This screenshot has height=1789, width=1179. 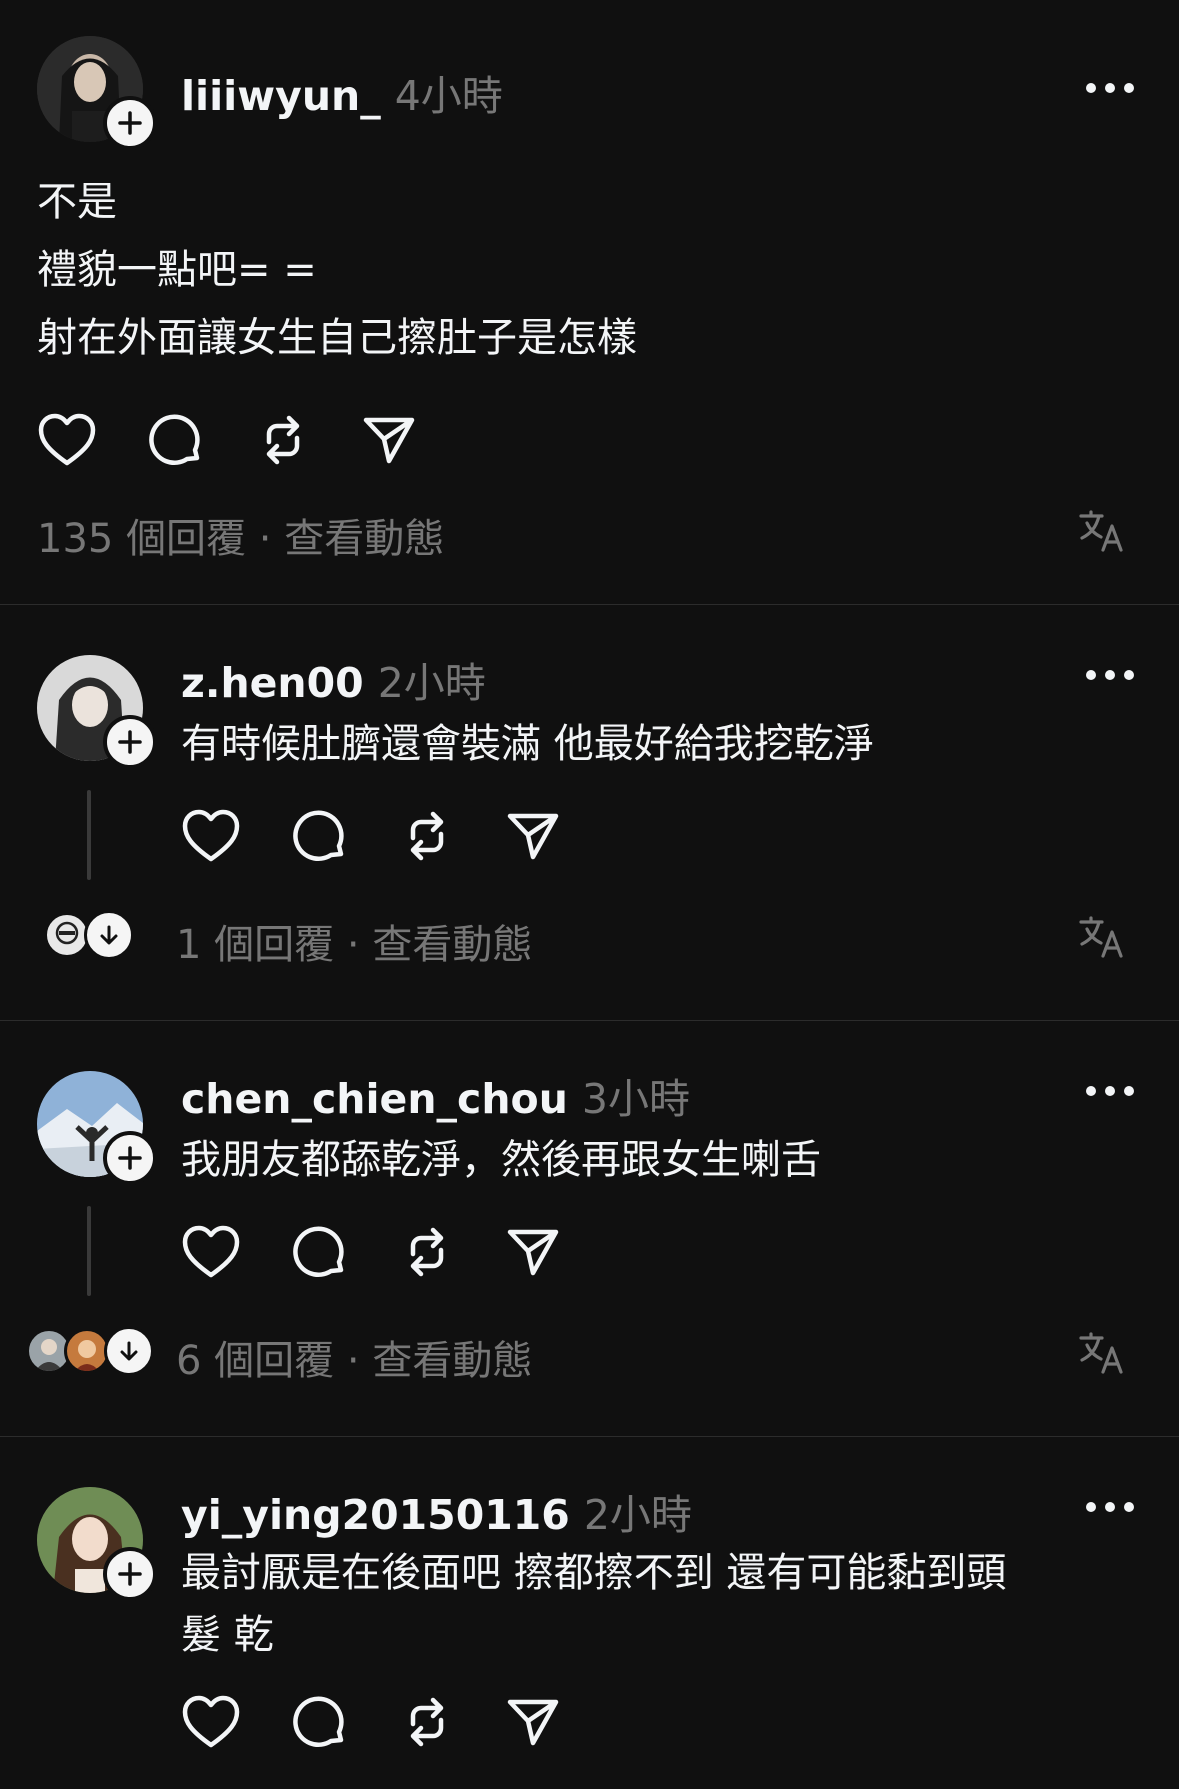 I want to click on post-meta: 1 個回覆 · 查看動態, so click(x=354, y=945).